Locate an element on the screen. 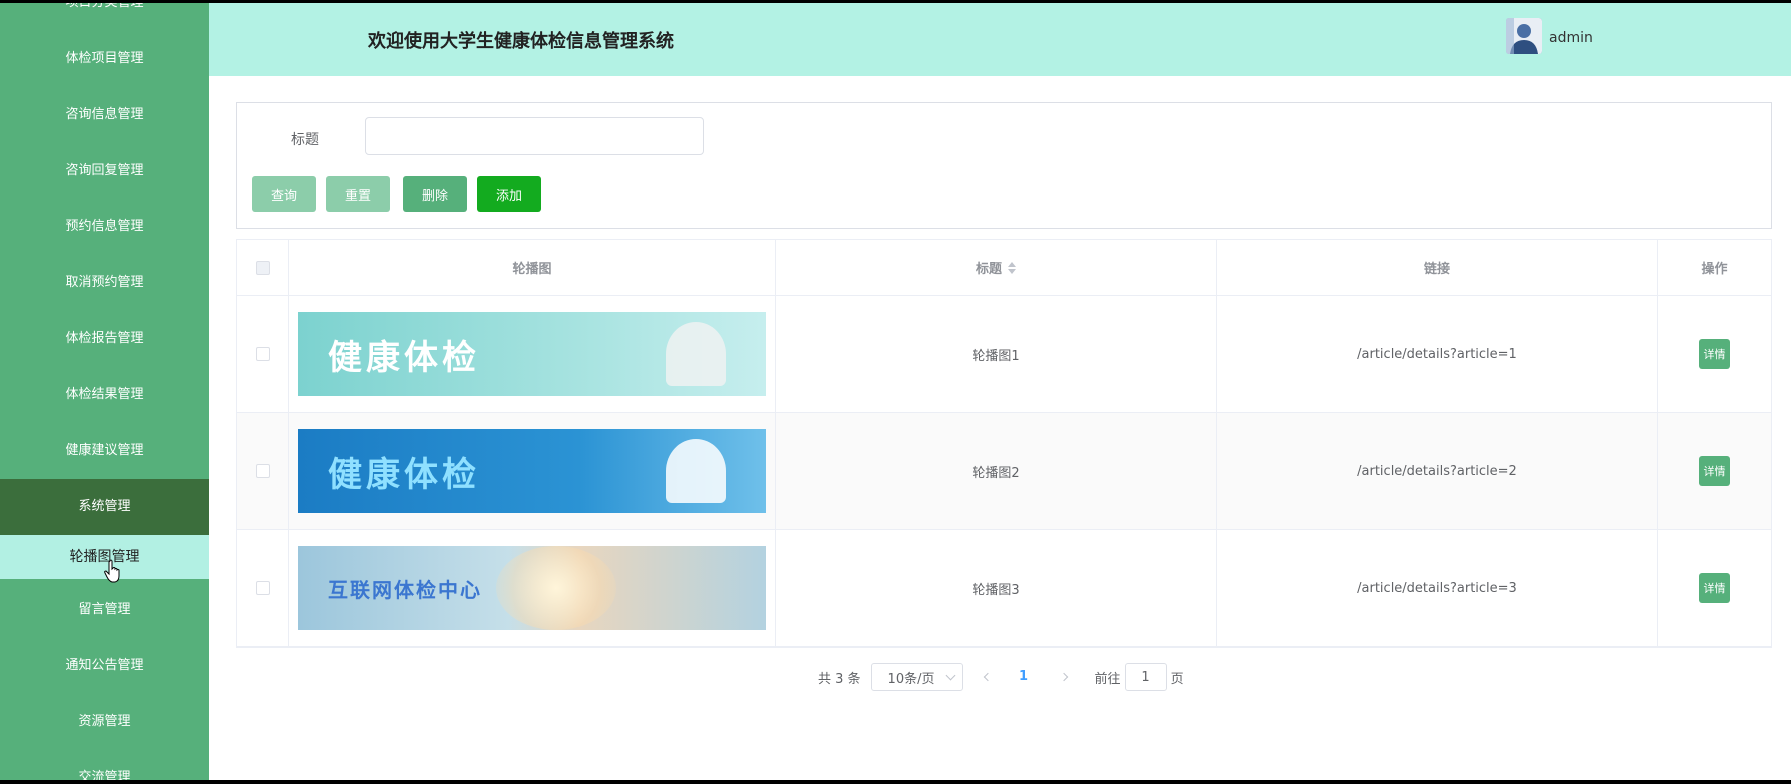  title-cell: 轮播图2 is located at coordinates (996, 471).